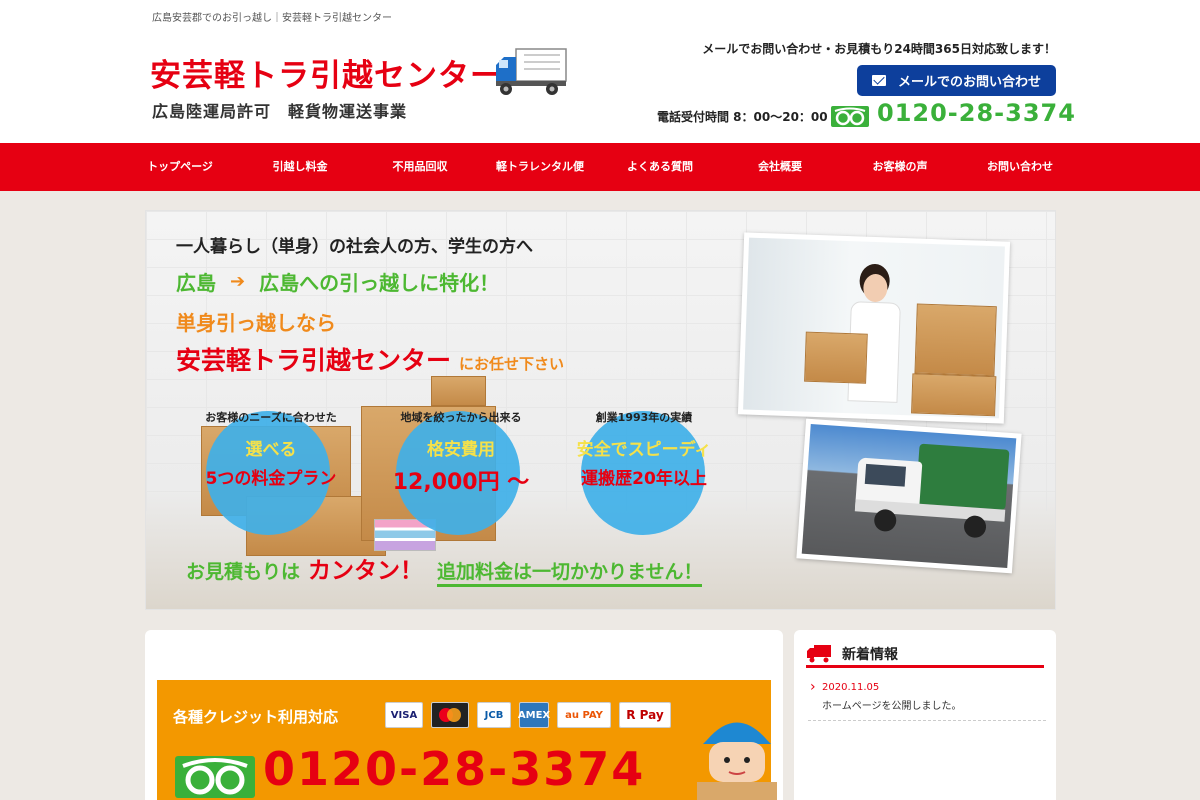 The width and height of the screenshot is (1200, 800). I want to click on feature-price: 地域を絞ったから出来る 格安費用 12,000円 〜, so click(461, 452).